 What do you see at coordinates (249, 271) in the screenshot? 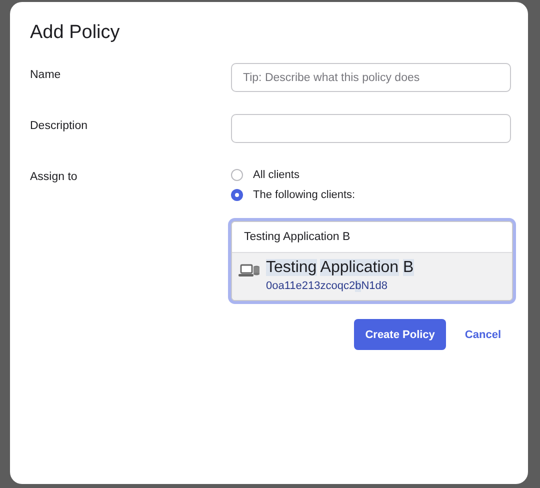
I see `computer-icon` at bounding box center [249, 271].